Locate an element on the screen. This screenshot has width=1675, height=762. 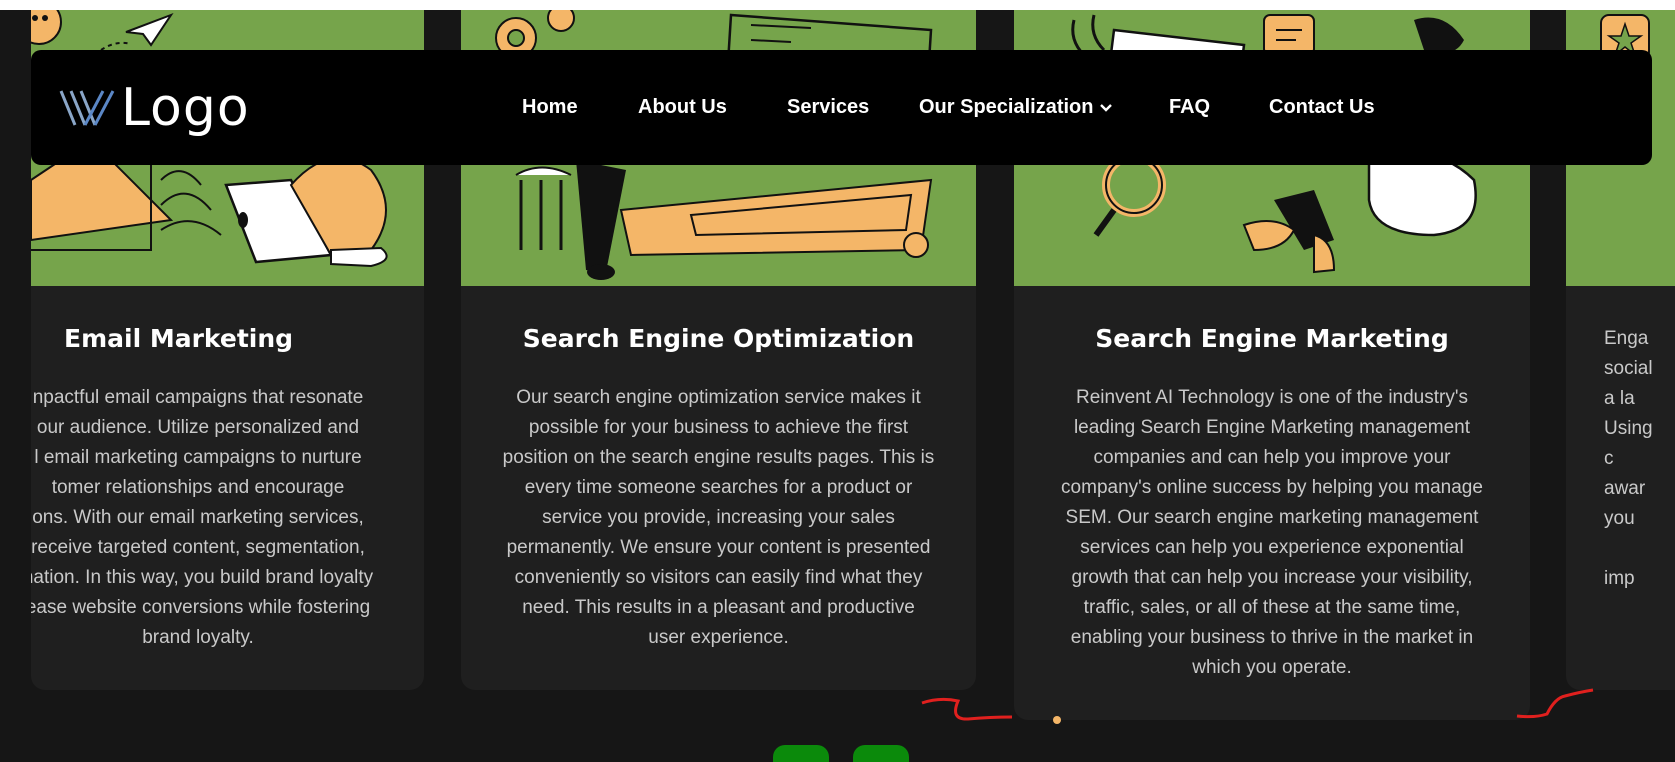
card-line: our audience. Utilize personalized and is located at coordinates (198, 427).